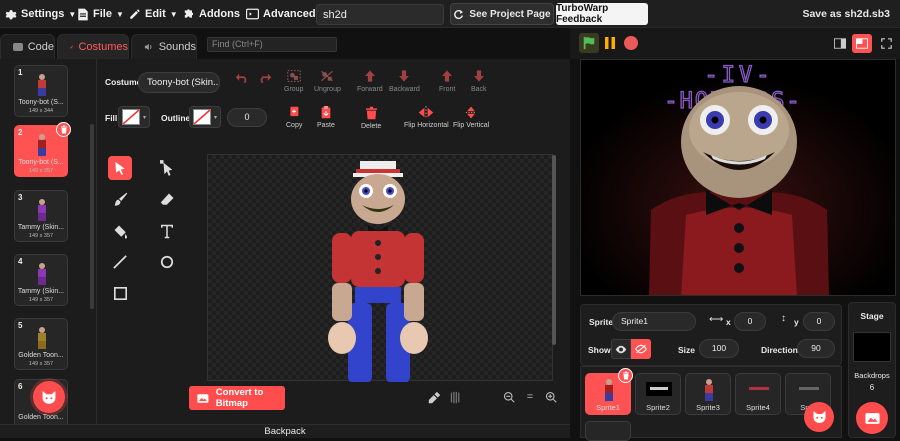 This screenshot has width=900, height=441. What do you see at coordinates (641, 349) in the screenshot?
I see `hide-sprite-button` at bounding box center [641, 349].